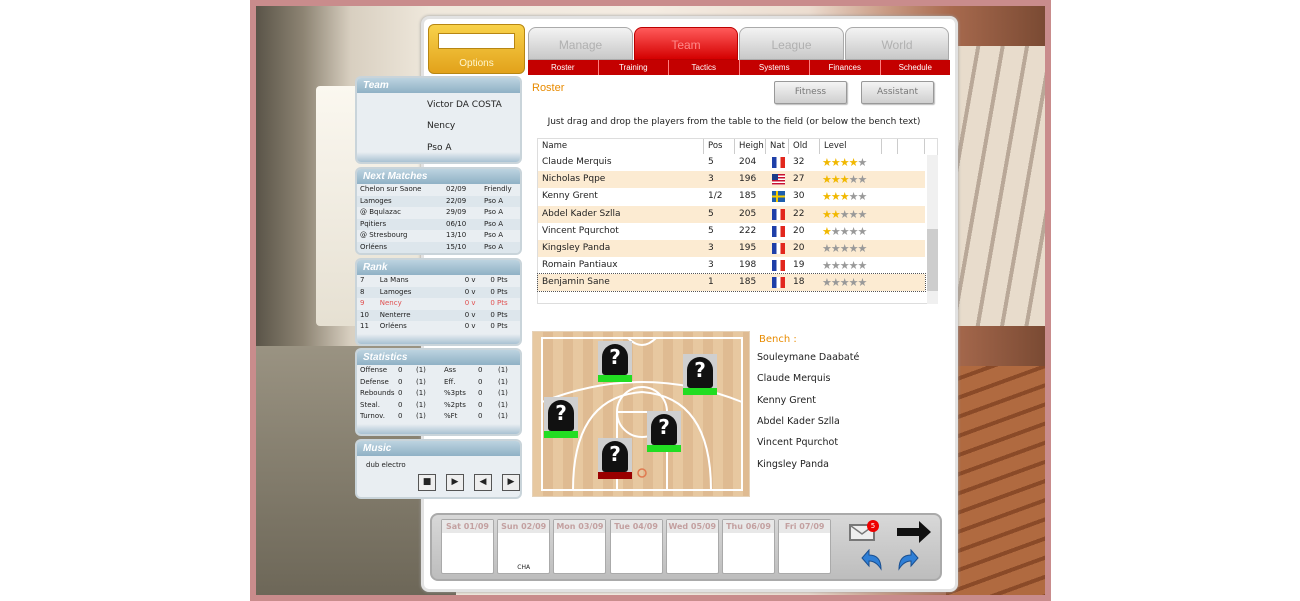  What do you see at coordinates (450, 370) in the screenshot?
I see `stat-label: Ass` at bounding box center [450, 370].